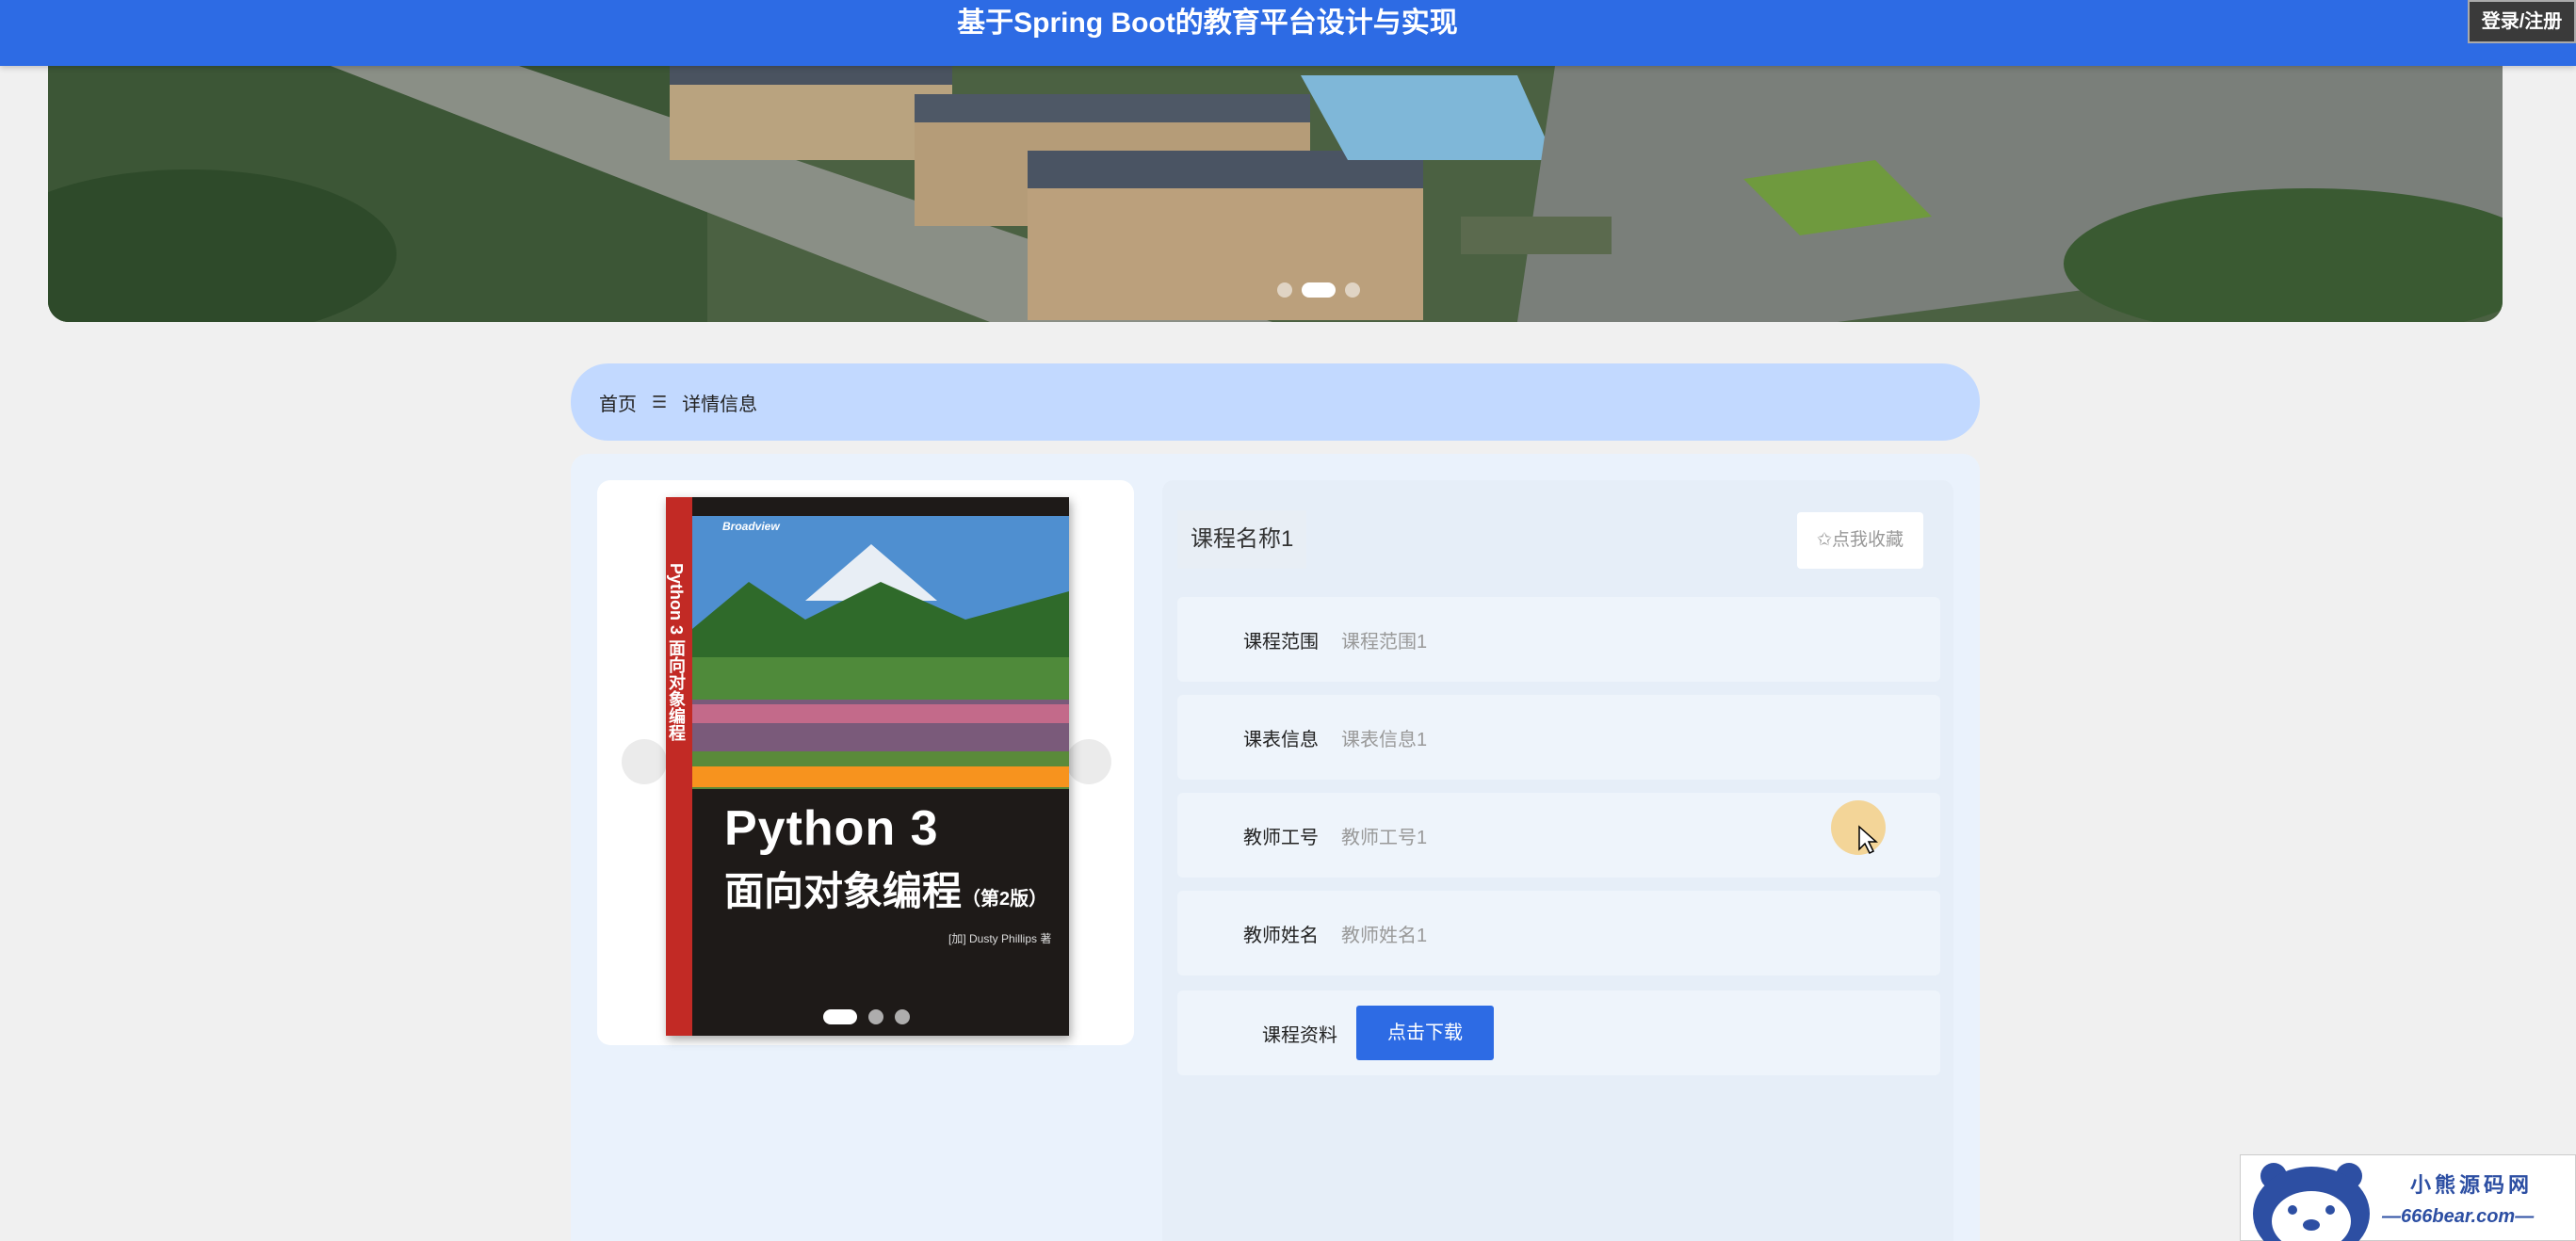 This screenshot has height=1241, width=2576. What do you see at coordinates (1088, 761) in the screenshot?
I see `gallery-next-arrow-icon` at bounding box center [1088, 761].